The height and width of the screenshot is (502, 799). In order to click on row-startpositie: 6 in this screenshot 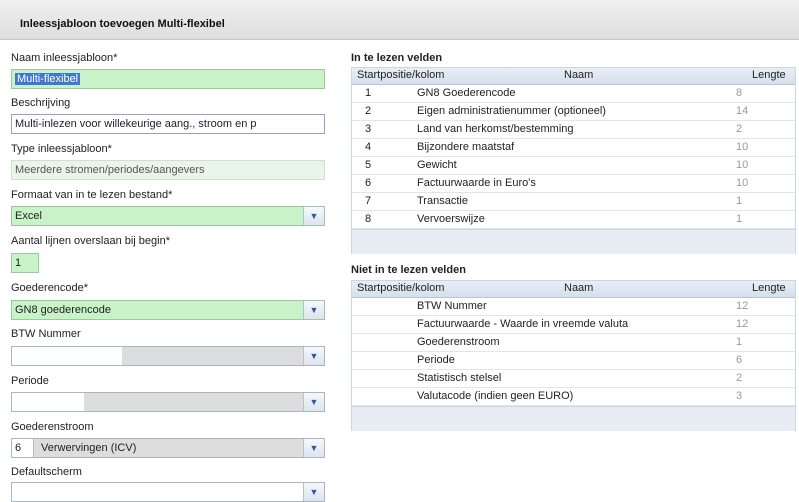, I will do `click(368, 183)`.